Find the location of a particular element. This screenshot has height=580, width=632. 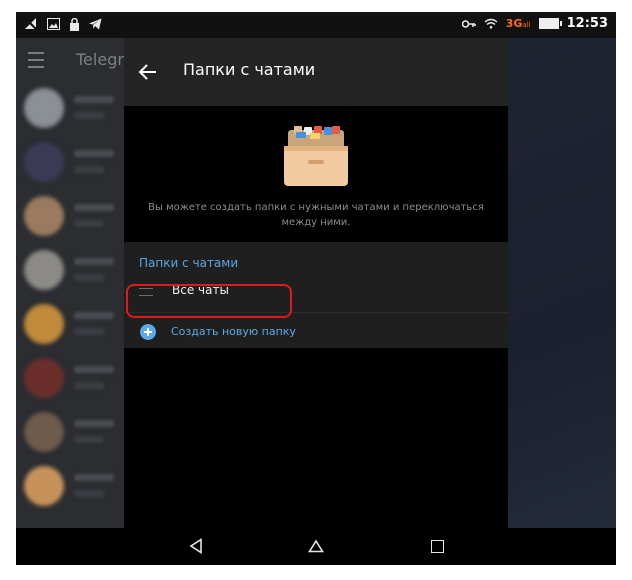

status-right: 3Gall 12:53 is located at coordinates (534, 23).